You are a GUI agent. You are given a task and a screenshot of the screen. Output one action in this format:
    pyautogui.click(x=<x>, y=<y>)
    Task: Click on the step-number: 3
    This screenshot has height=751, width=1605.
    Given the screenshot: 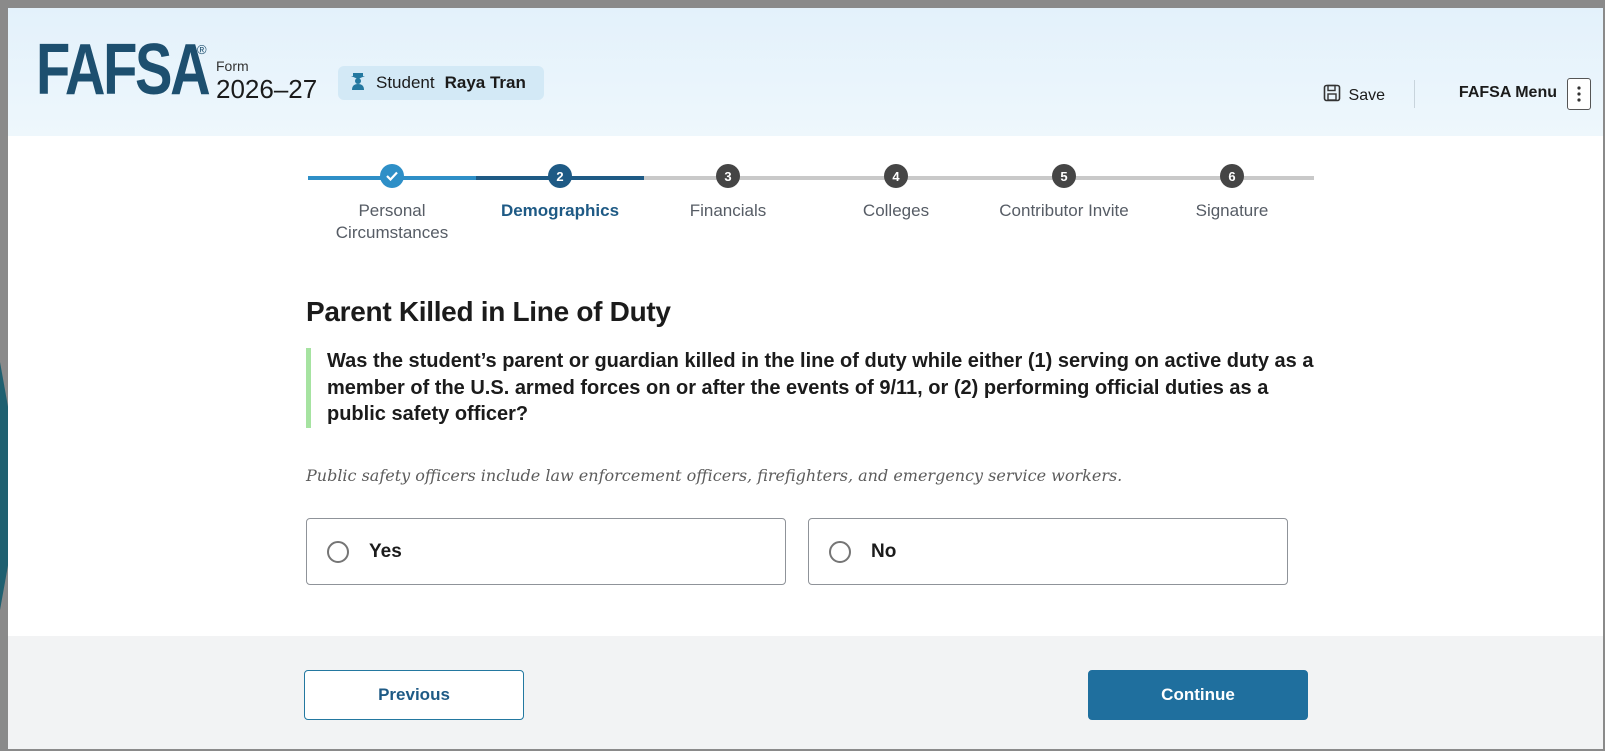 What is the action you would take?
    pyautogui.click(x=728, y=176)
    